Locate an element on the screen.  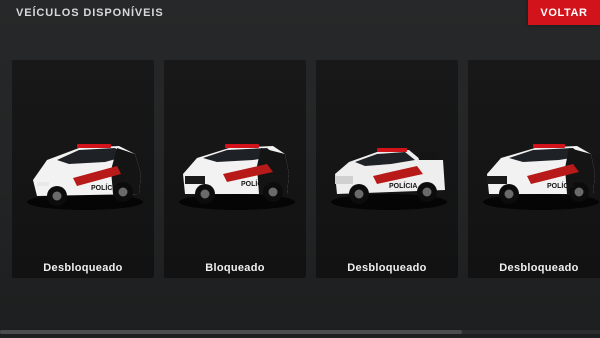
vehicle-card-suv: POLÍCIA Desbloqueado is located at coordinates (534, 169).